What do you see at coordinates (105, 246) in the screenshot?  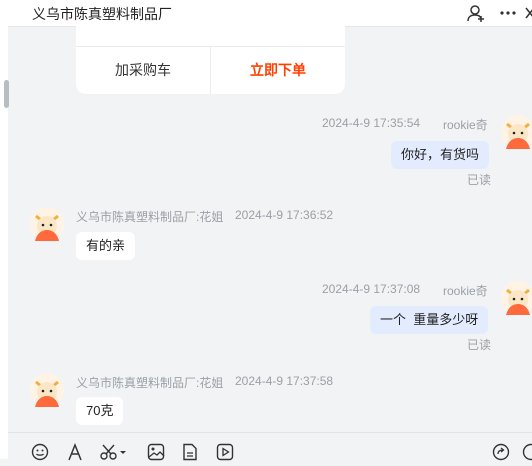 I see `message-bubble: 有的亲` at bounding box center [105, 246].